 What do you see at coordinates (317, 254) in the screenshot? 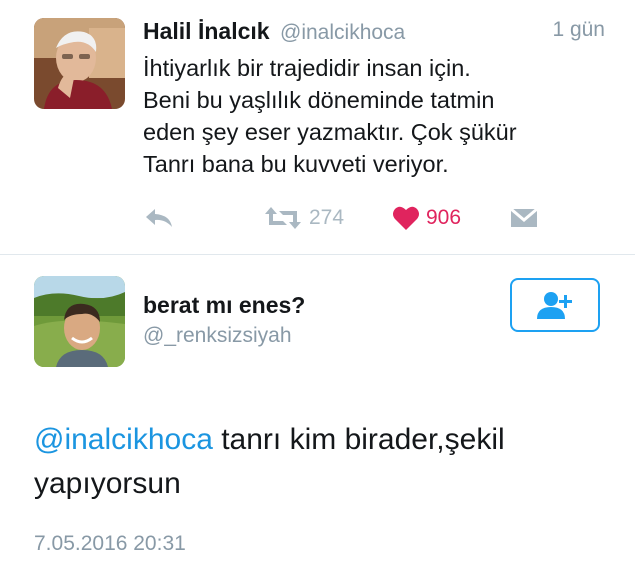
I see `tweet-divider` at bounding box center [317, 254].